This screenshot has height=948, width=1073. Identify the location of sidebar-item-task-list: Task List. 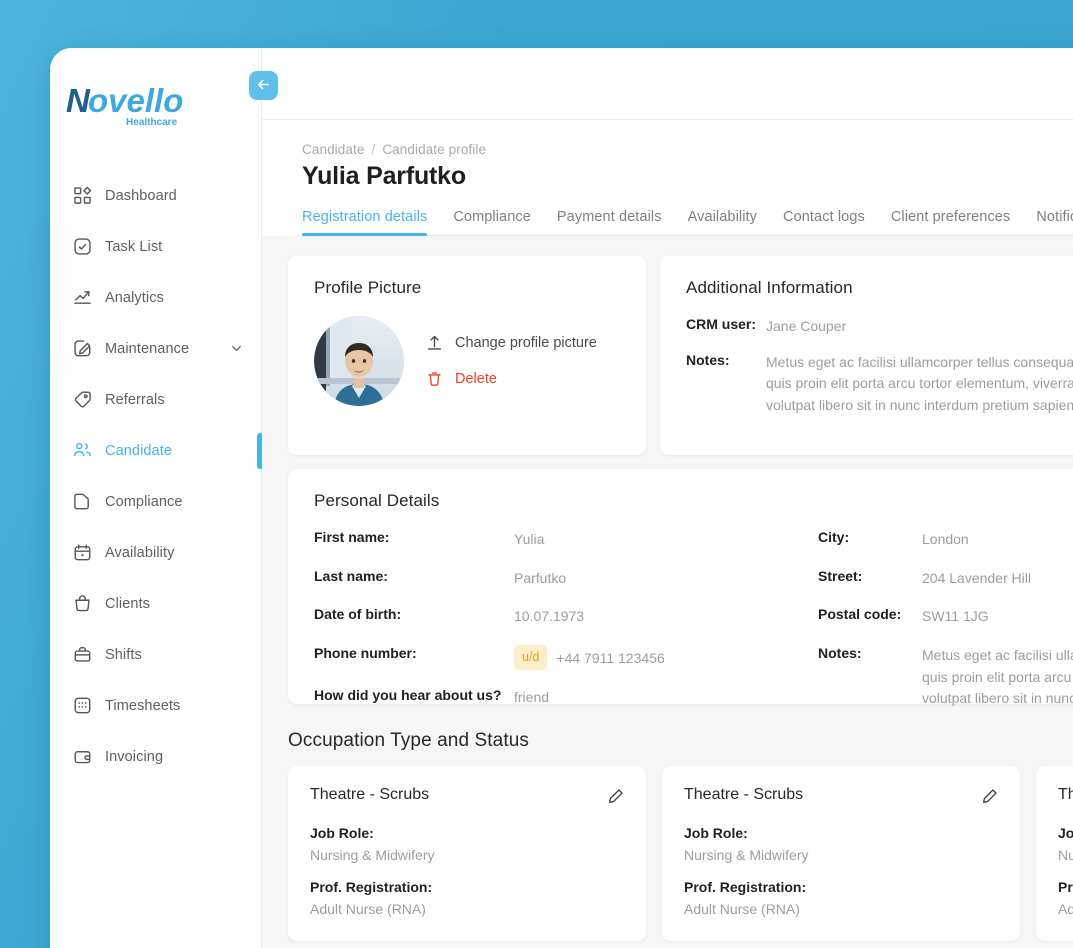
(155, 246).